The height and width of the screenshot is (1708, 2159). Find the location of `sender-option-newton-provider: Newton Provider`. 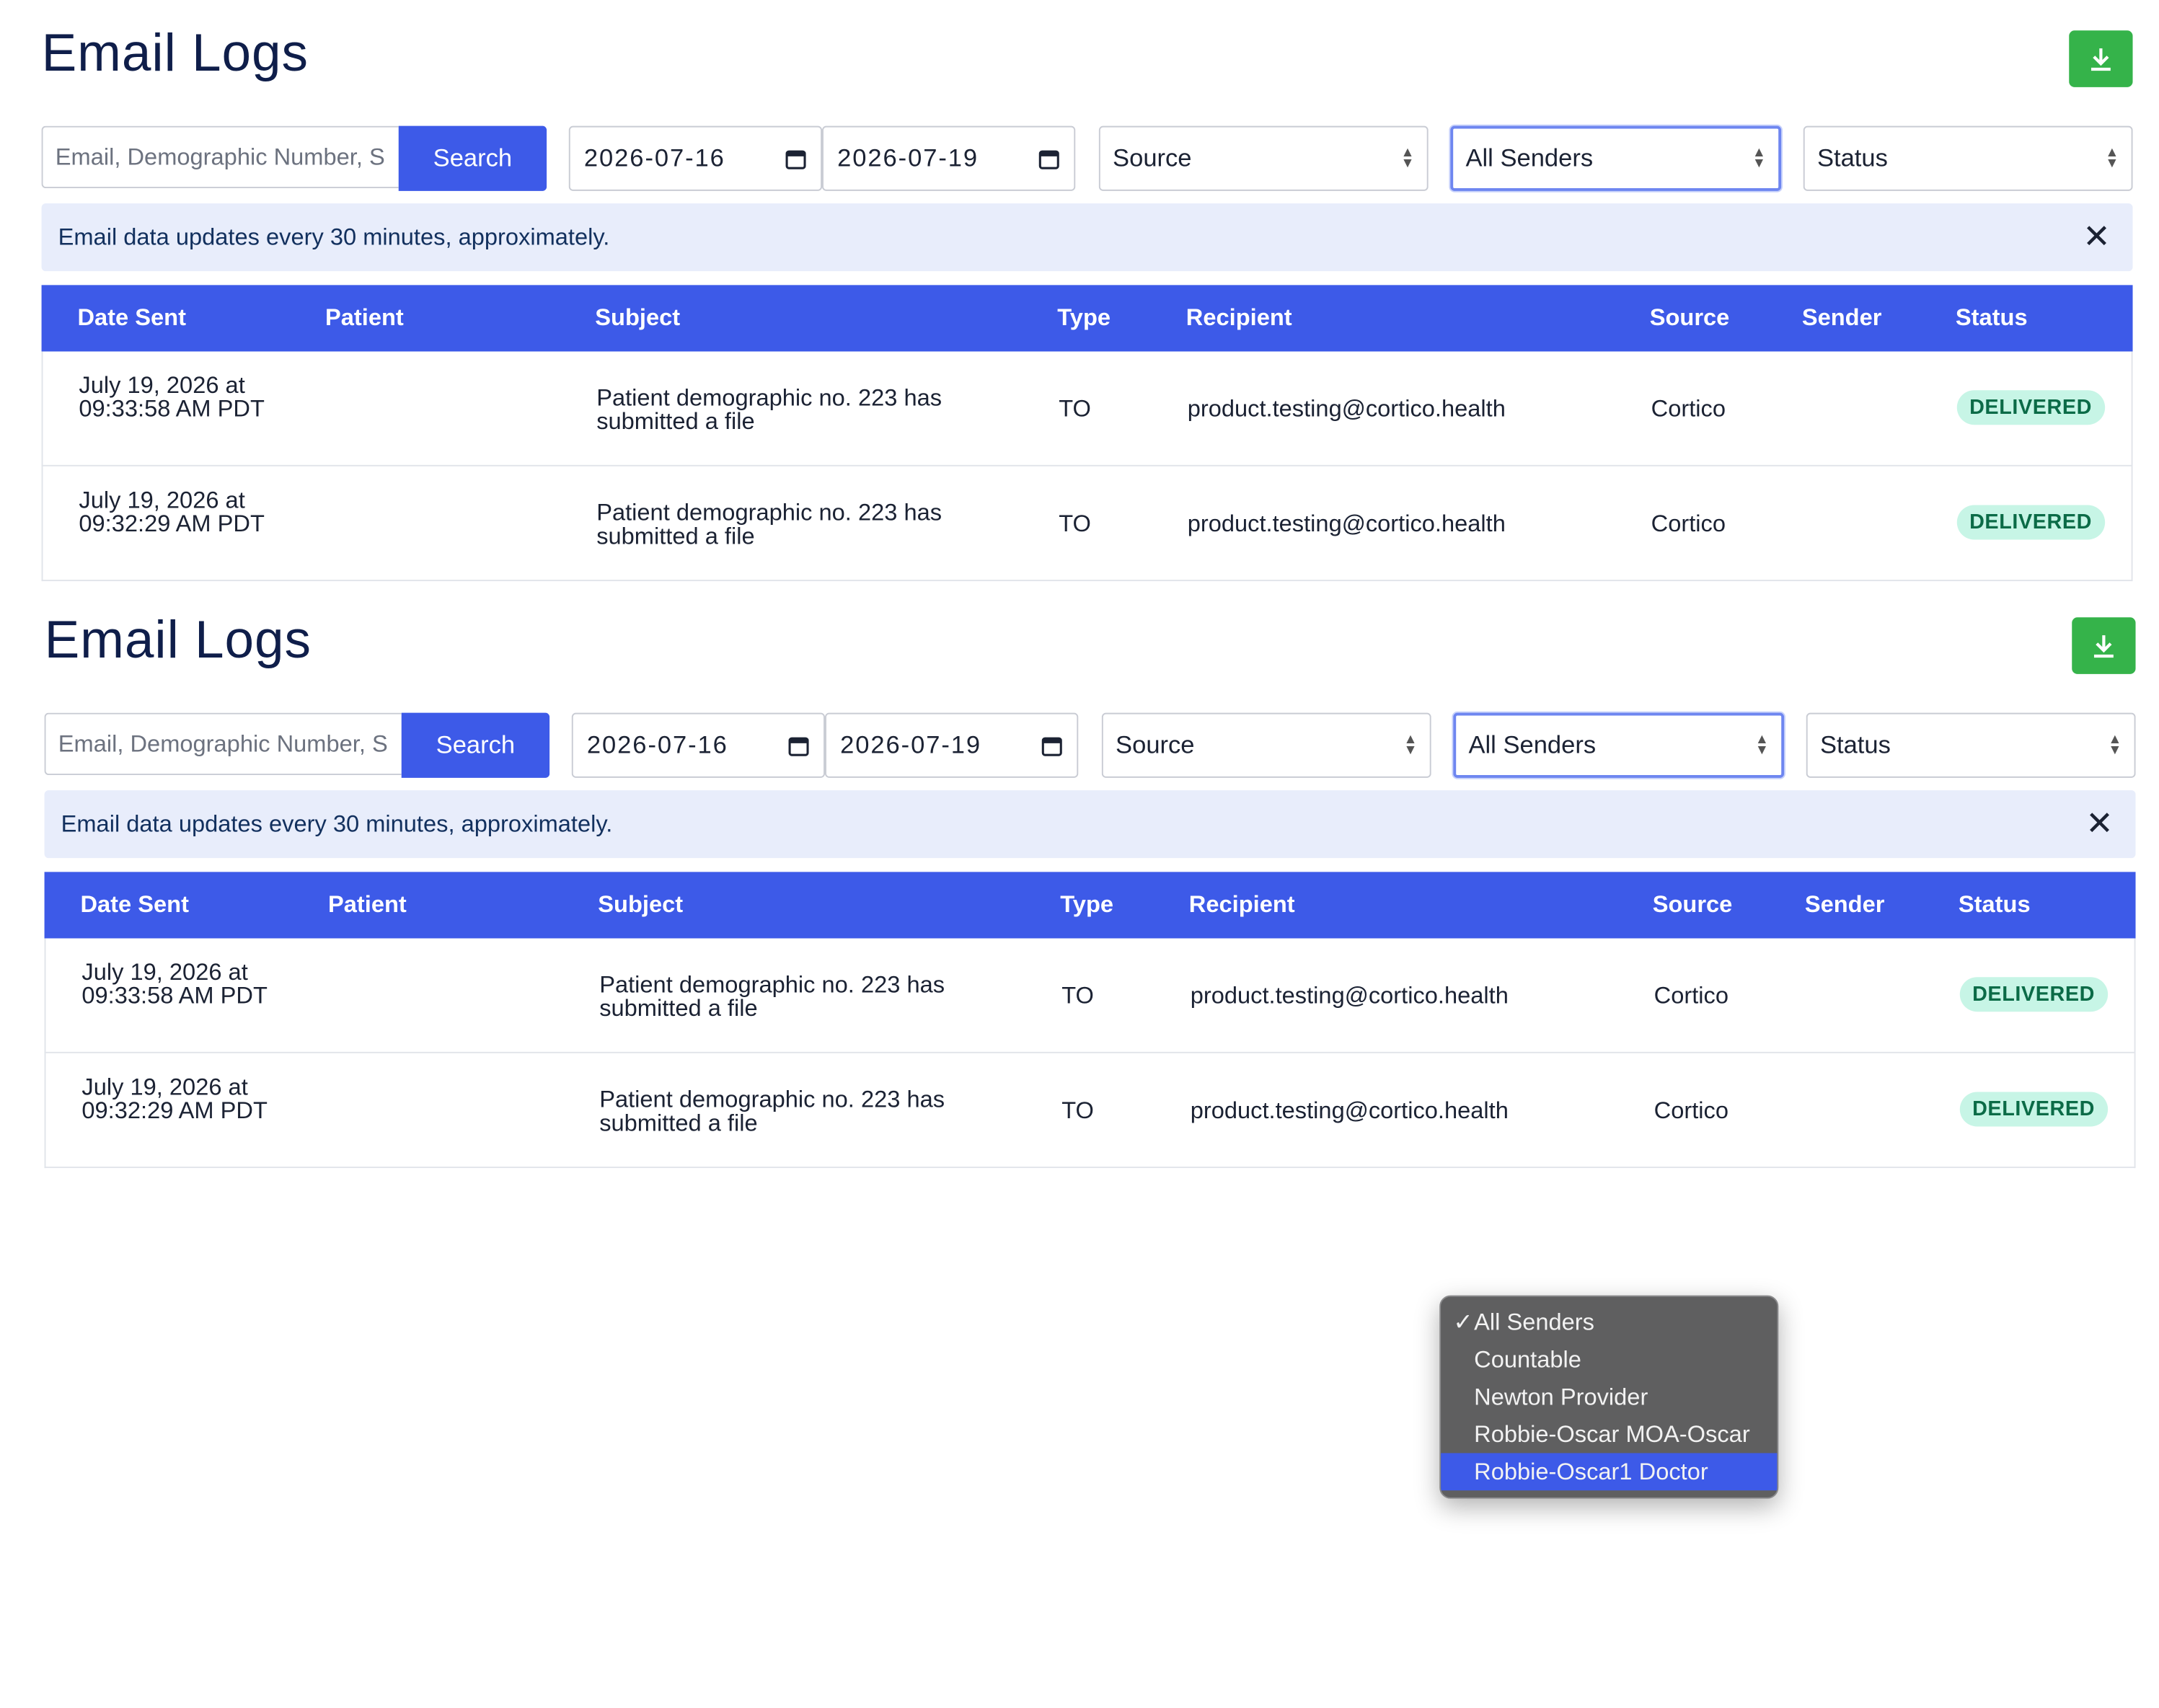

sender-option-newton-provider: Newton Provider is located at coordinates (1609, 1397).